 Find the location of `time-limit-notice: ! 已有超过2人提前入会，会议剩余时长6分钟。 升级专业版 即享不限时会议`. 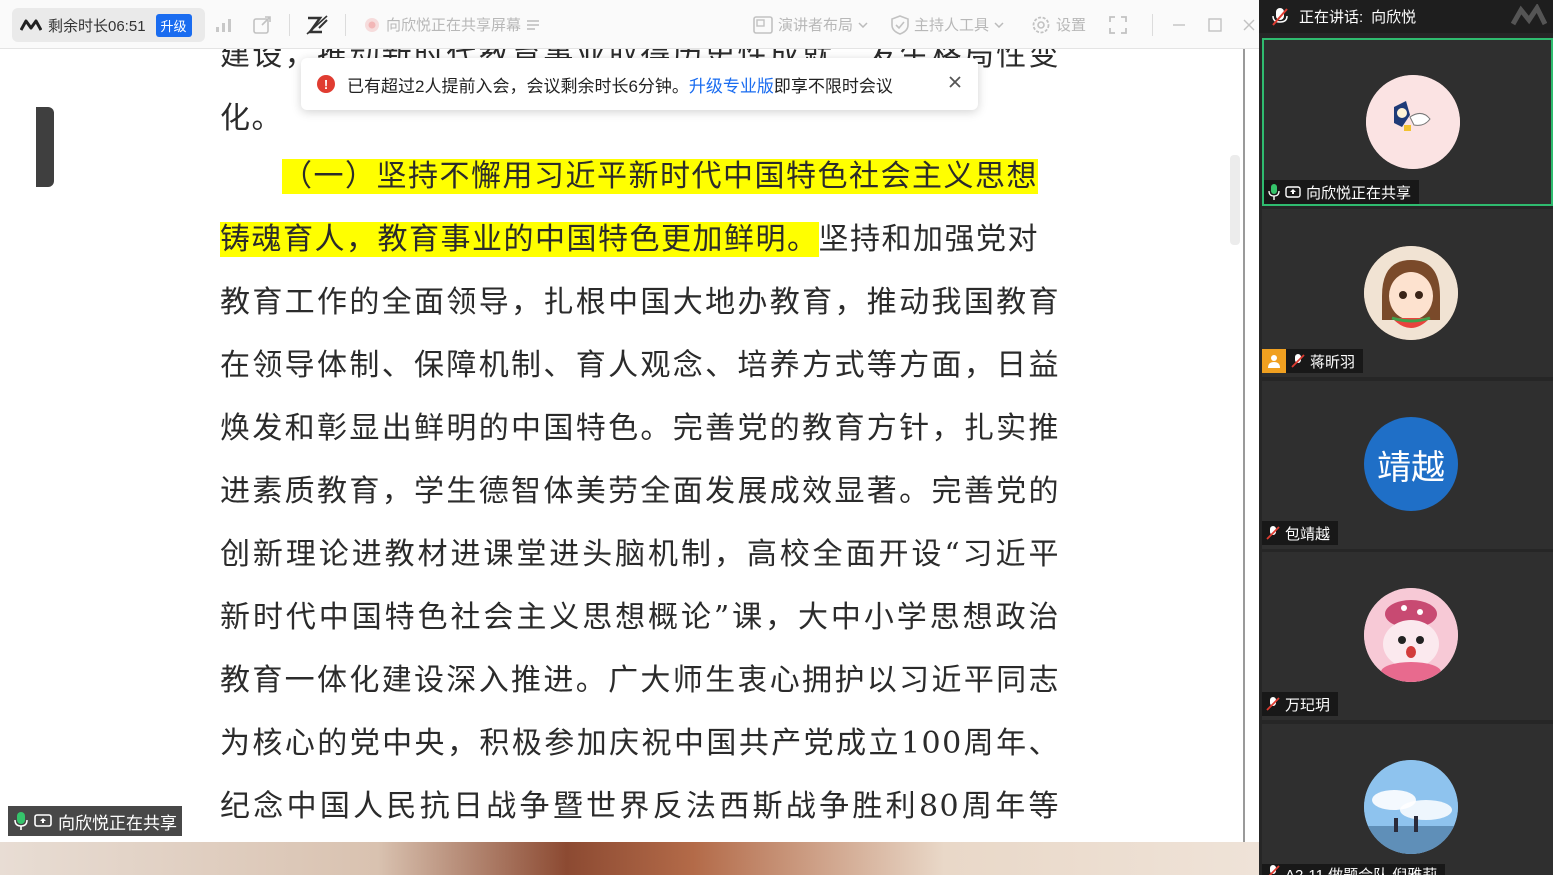

time-limit-notice: ! 已有超过2人提前入会，会议剩余时长6分钟。 升级专业版 即享不限时会议 is located at coordinates (639, 84).